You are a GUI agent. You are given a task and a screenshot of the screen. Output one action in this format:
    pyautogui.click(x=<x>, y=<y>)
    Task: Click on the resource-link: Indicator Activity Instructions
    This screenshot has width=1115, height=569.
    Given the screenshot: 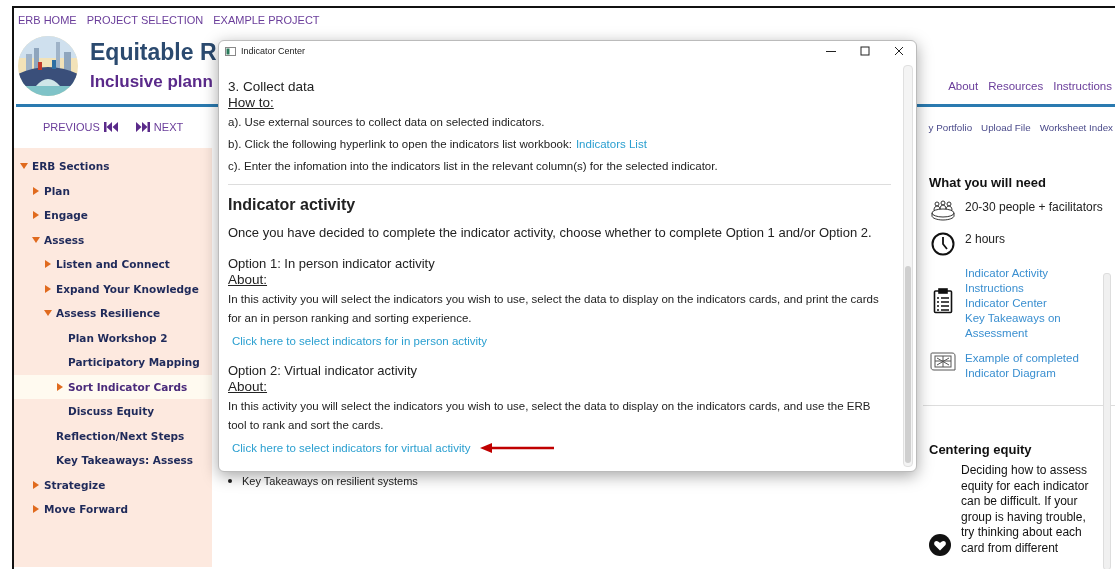 What is the action you would take?
    pyautogui.click(x=1015, y=281)
    